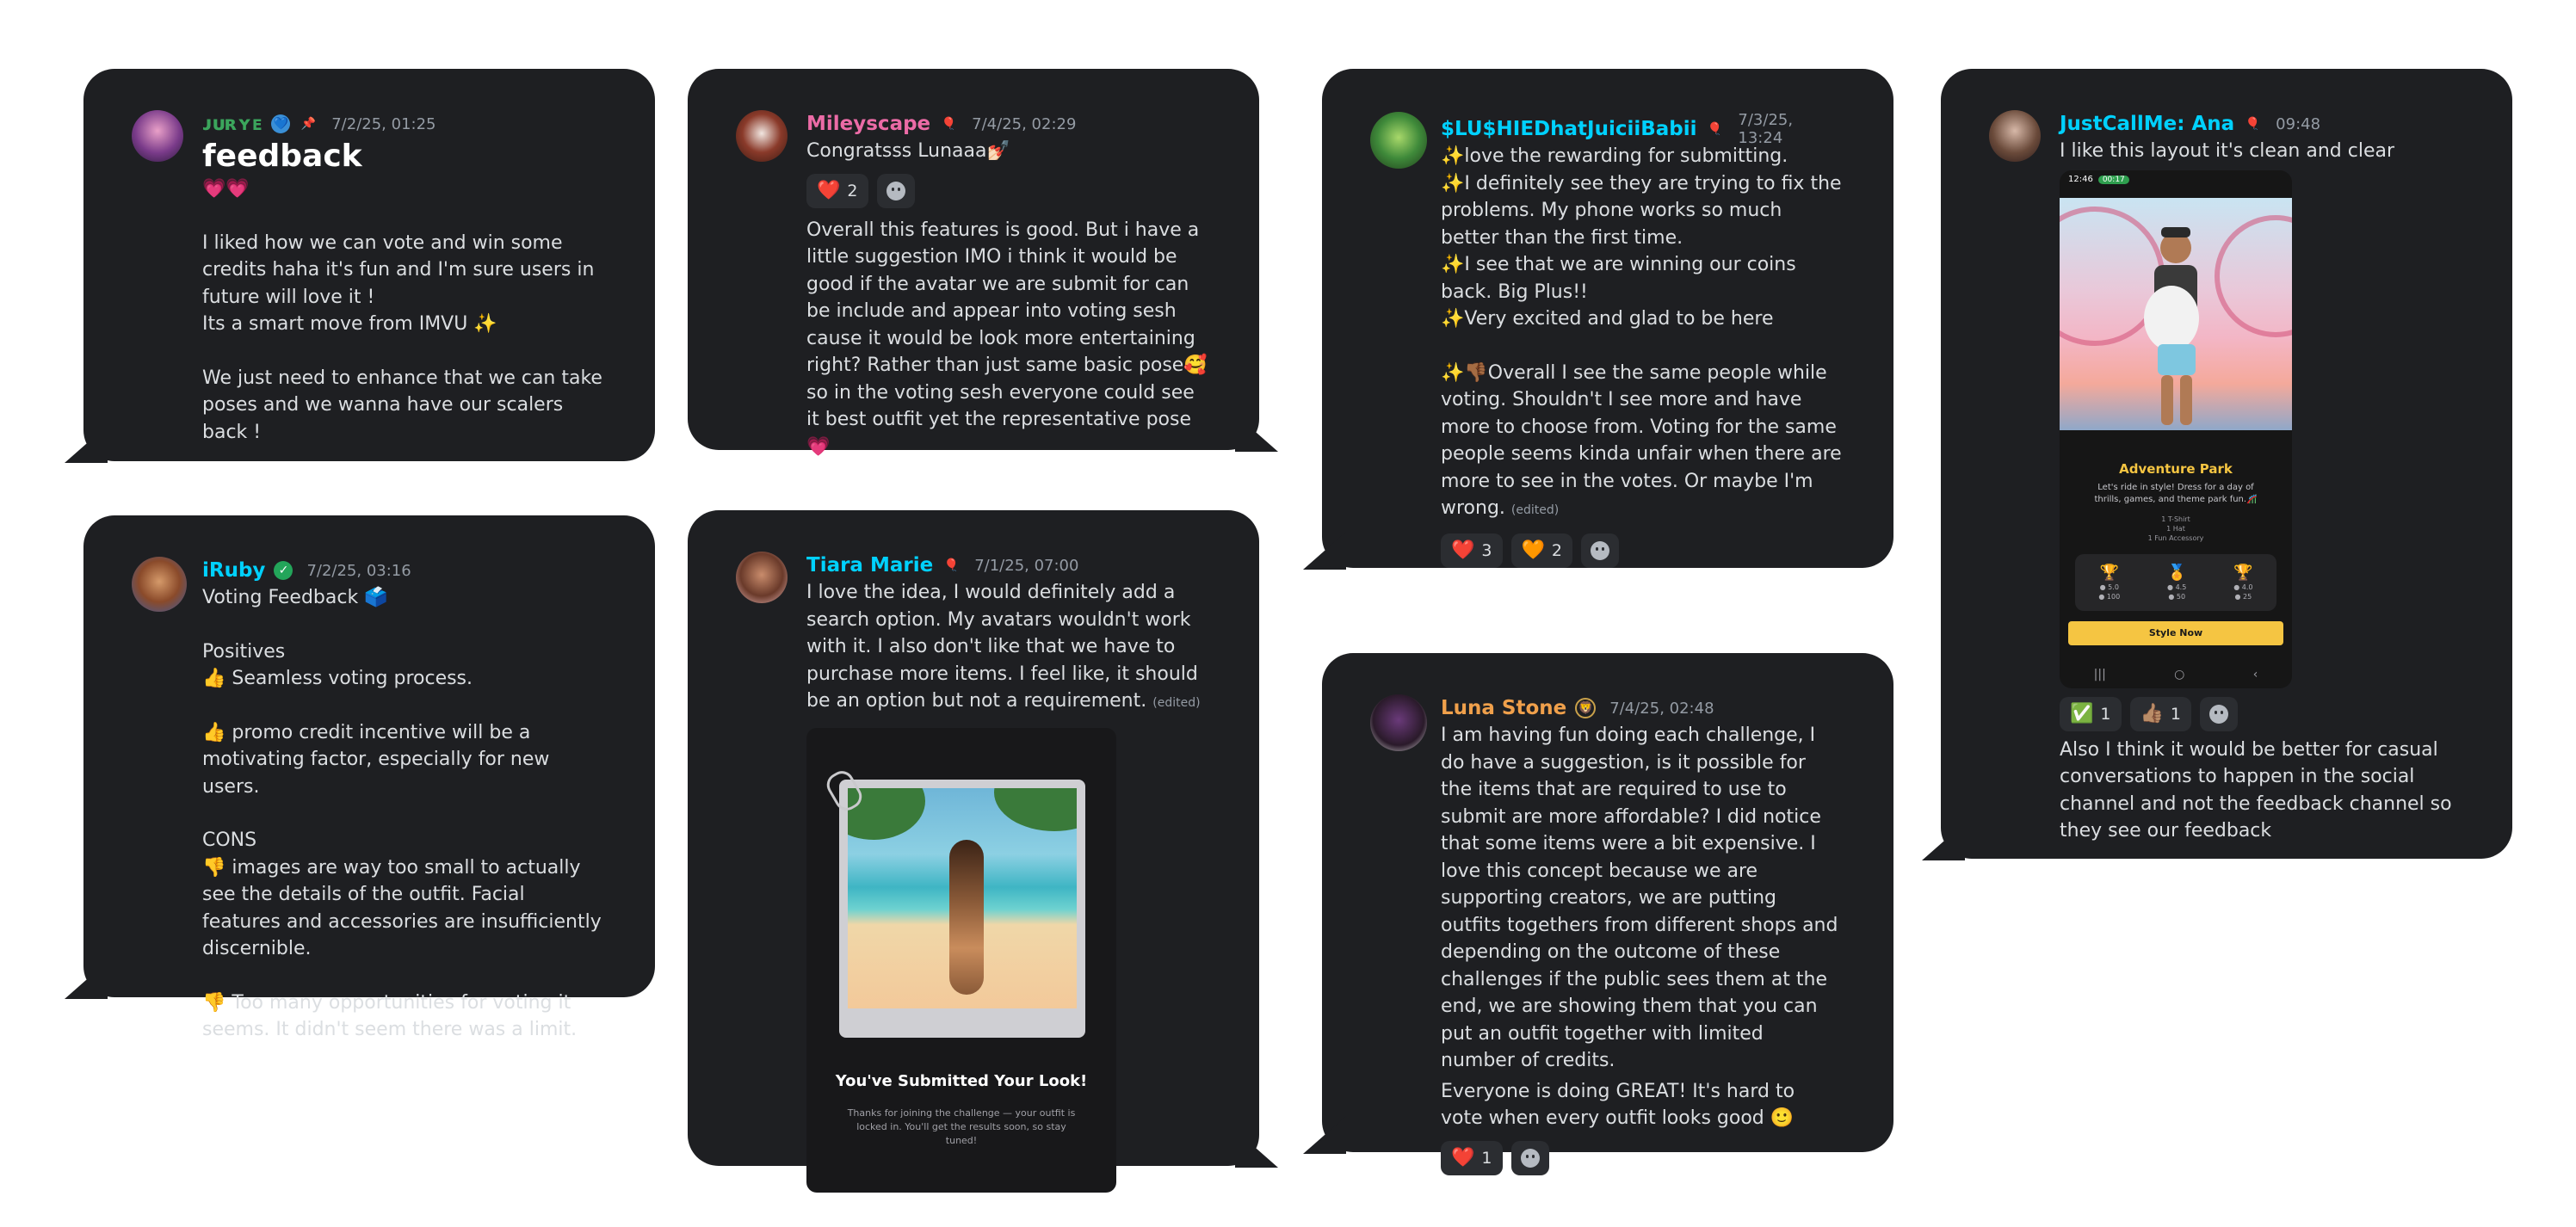  I want to click on smiley-icon, so click(2218, 714).